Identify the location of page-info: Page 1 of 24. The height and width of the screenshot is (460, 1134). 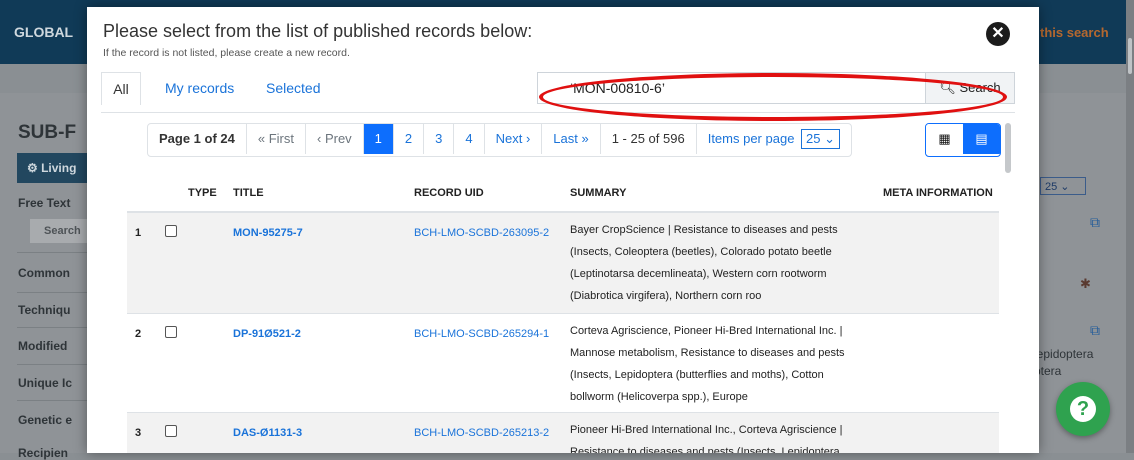
(197, 139).